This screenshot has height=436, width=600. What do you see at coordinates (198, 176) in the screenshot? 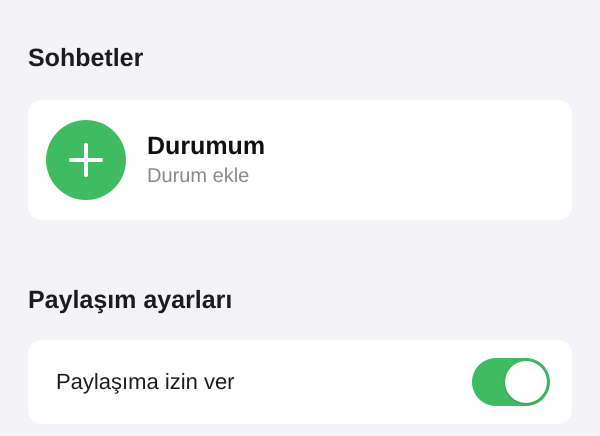
I see `status-subtitle: Durum ekle` at bounding box center [198, 176].